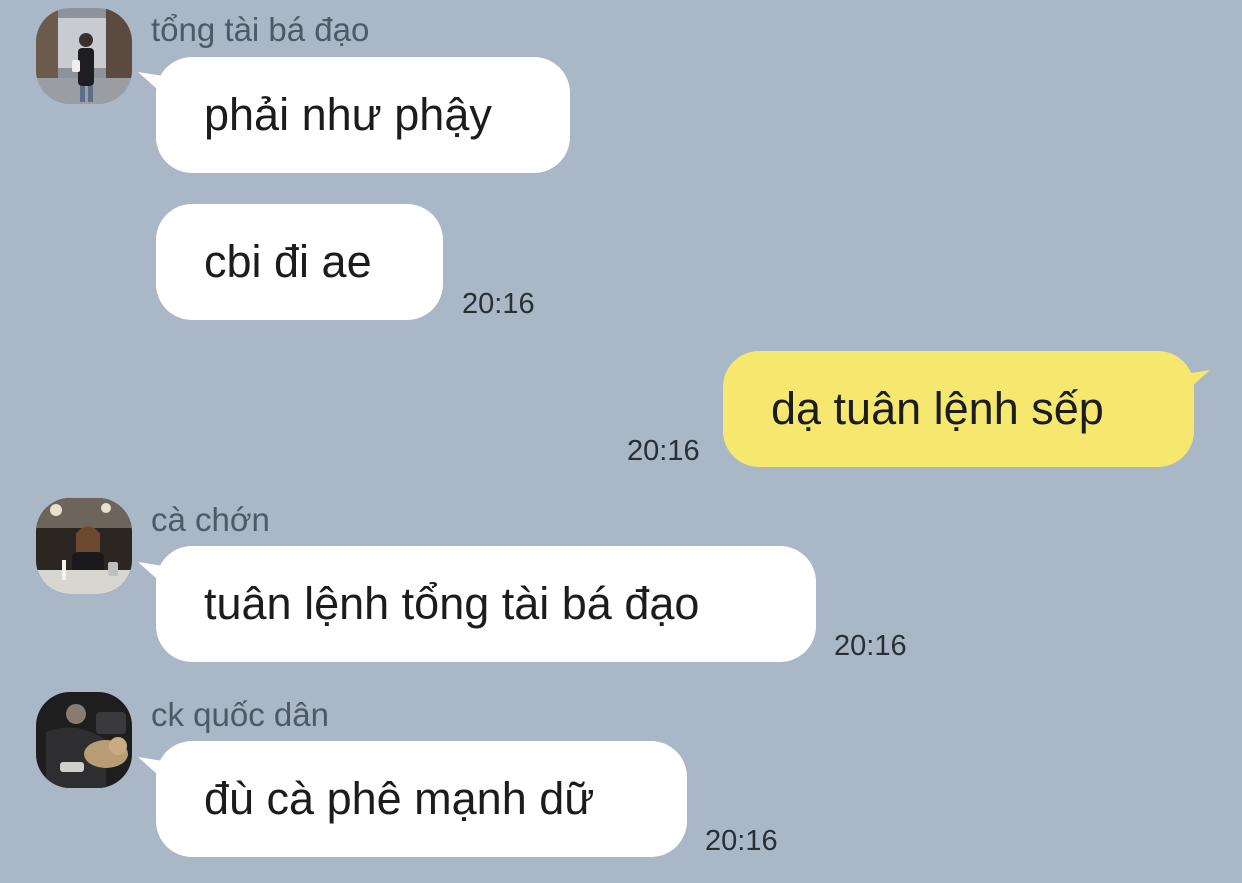 The image size is (1242, 883). I want to click on avatar-photo-restaurant, so click(84, 546).